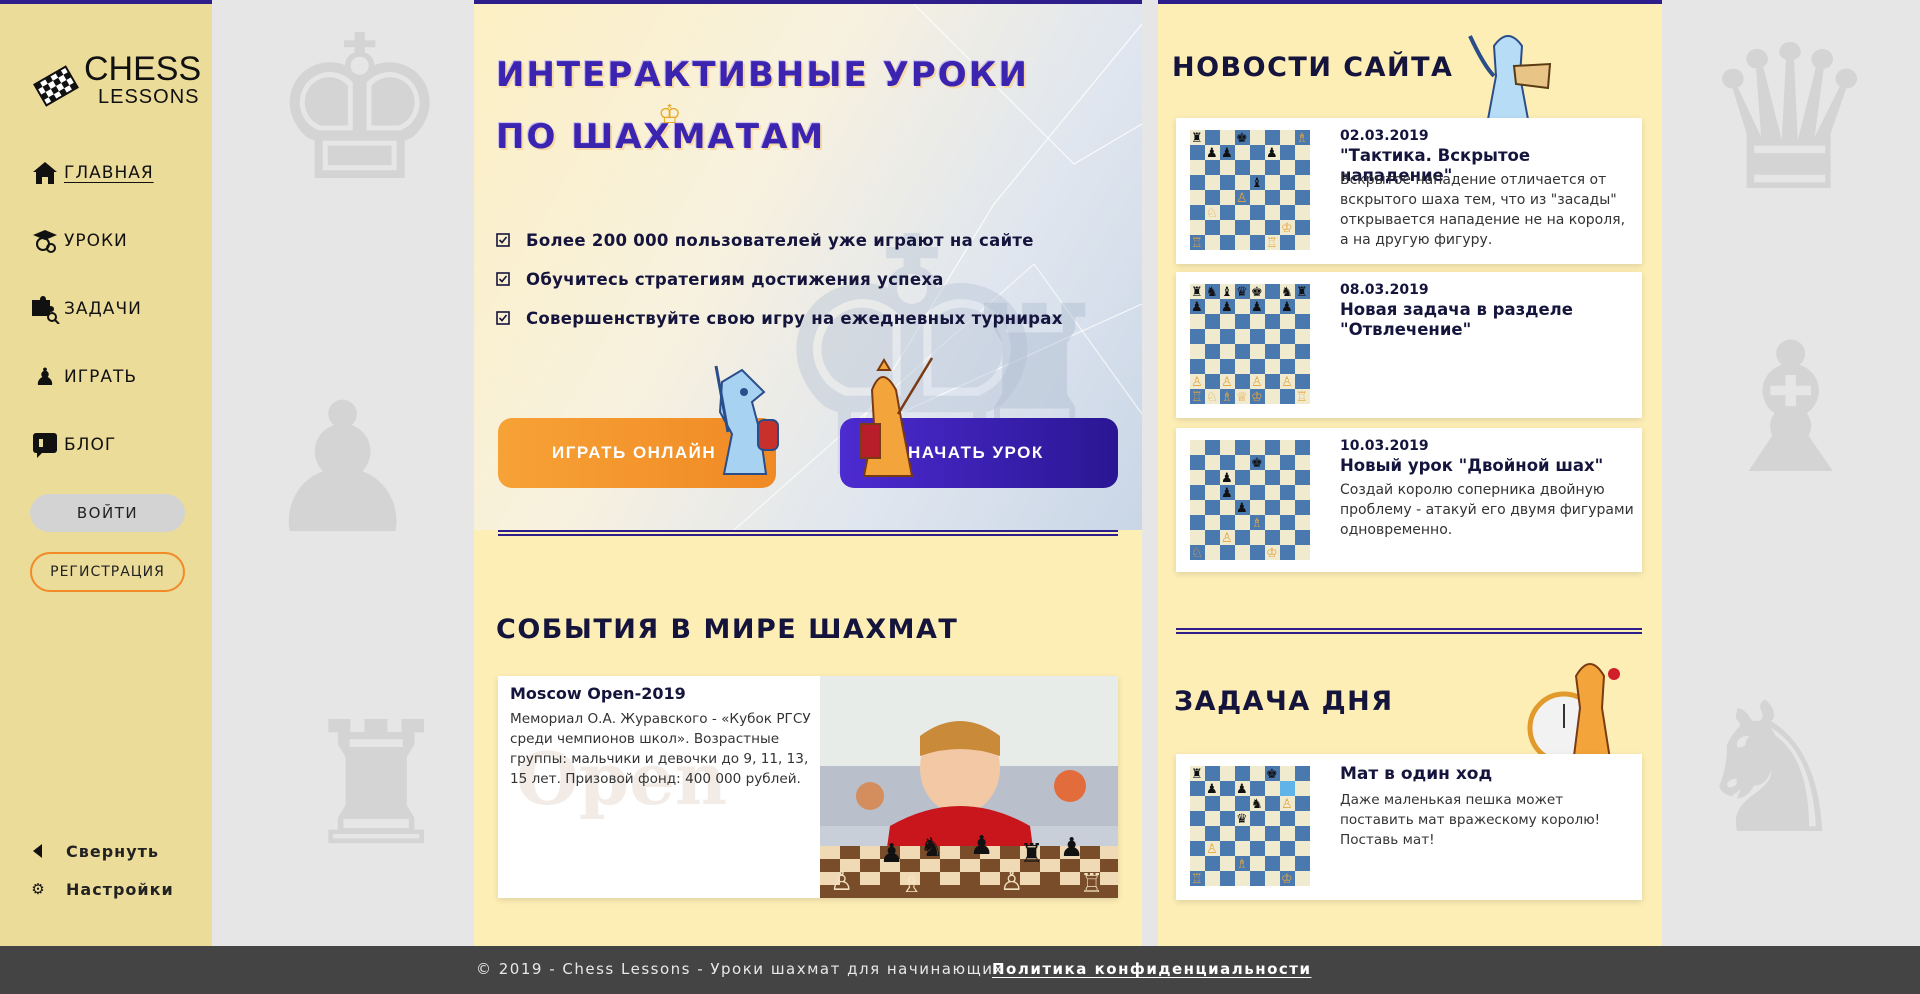 Image resolution: width=1920 pixels, height=994 pixels. I want to click on news-date: 10.03.2019, so click(1384, 446).